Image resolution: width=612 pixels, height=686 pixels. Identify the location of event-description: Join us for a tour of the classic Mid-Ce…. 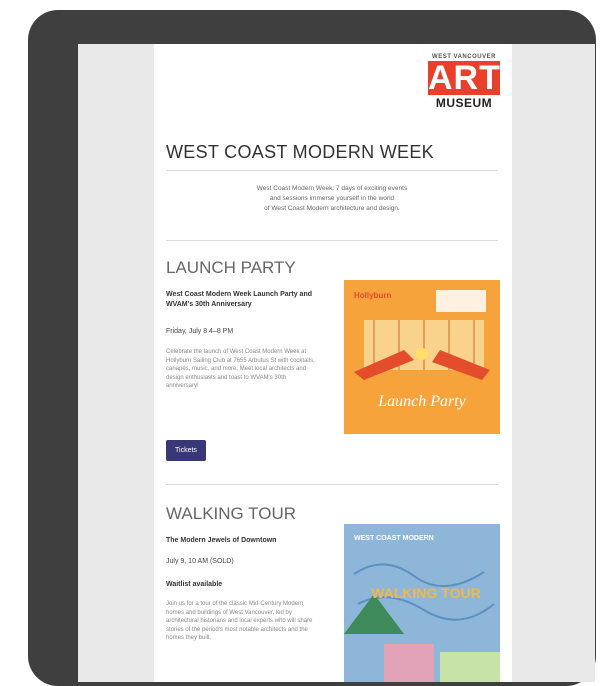
(239, 621).